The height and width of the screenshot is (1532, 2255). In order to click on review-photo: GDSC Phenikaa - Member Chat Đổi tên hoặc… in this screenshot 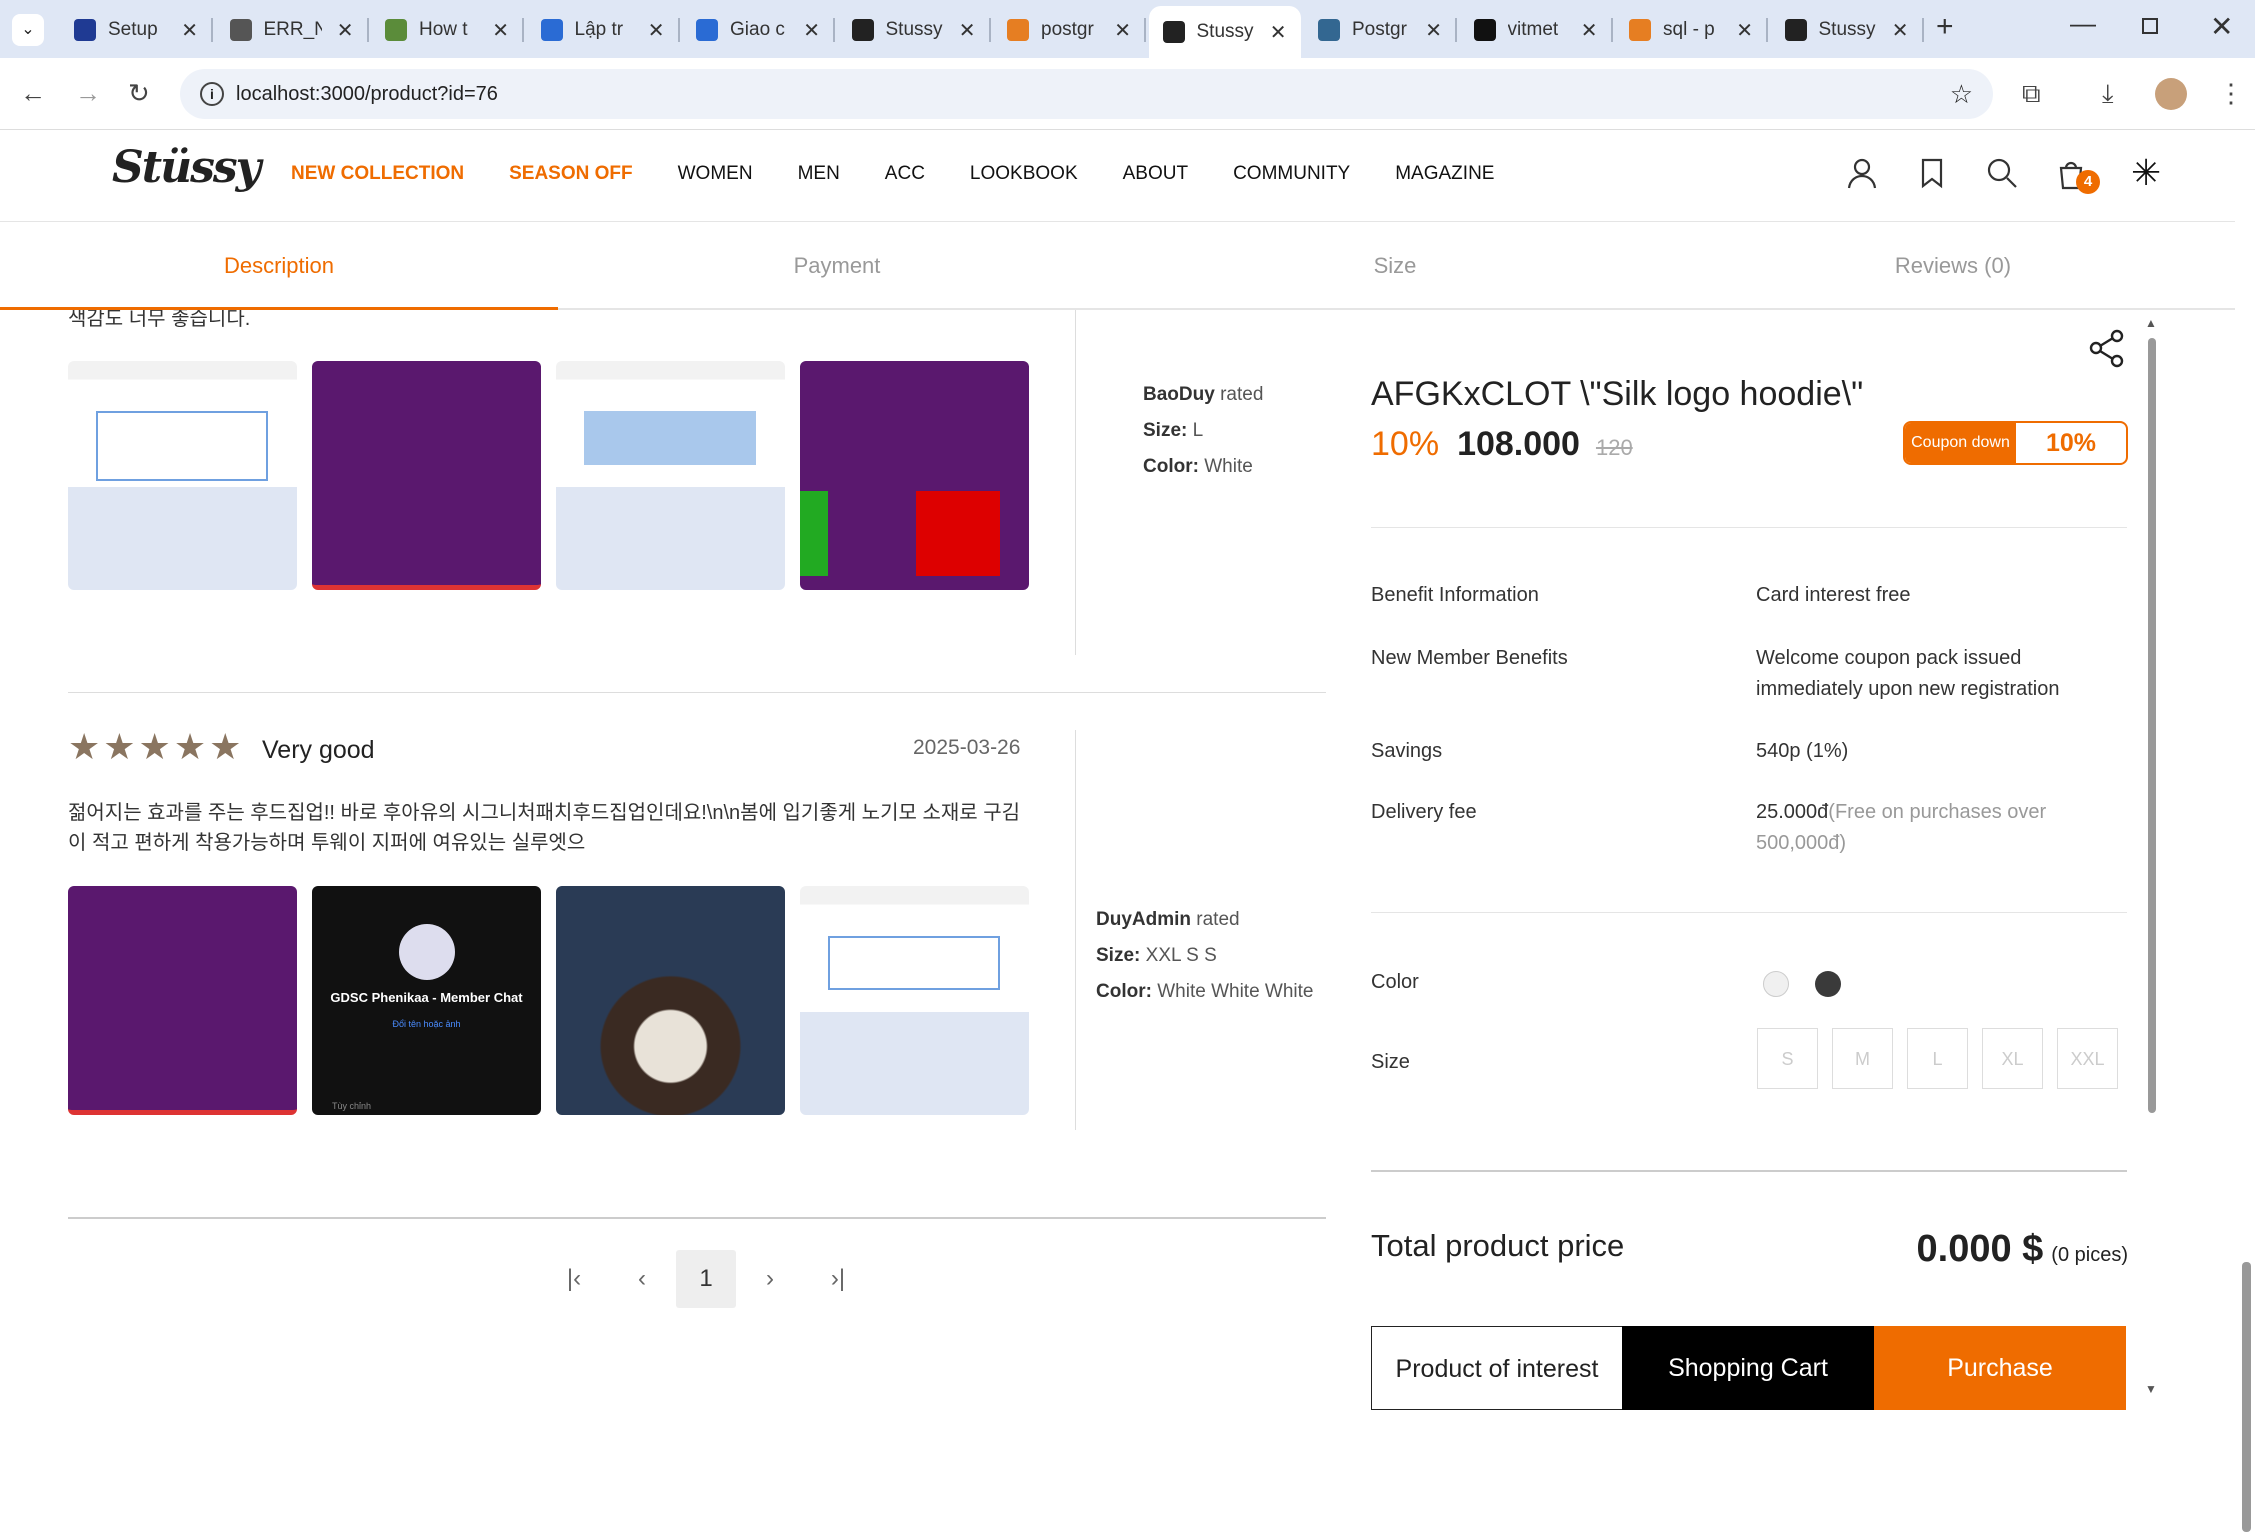, I will do `click(426, 1000)`.